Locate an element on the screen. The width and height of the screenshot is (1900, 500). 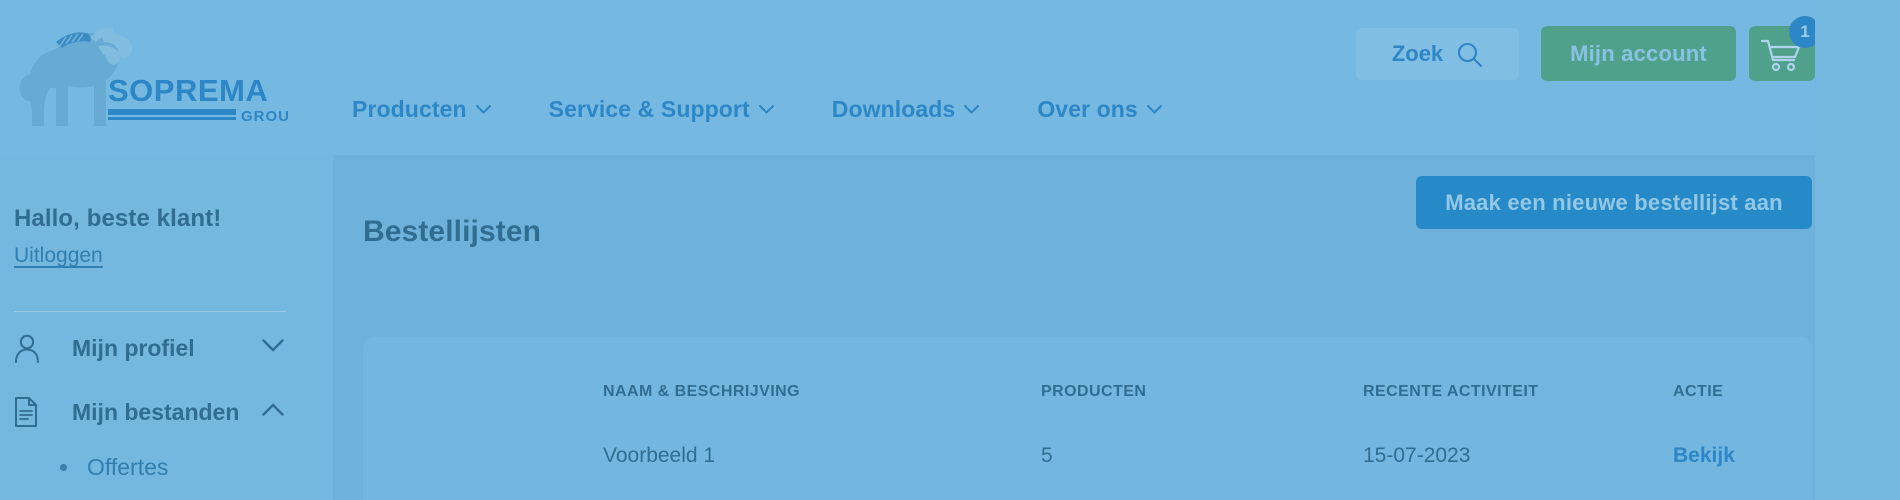
sidebar-item-label: Mijn profiel is located at coordinates (133, 347).